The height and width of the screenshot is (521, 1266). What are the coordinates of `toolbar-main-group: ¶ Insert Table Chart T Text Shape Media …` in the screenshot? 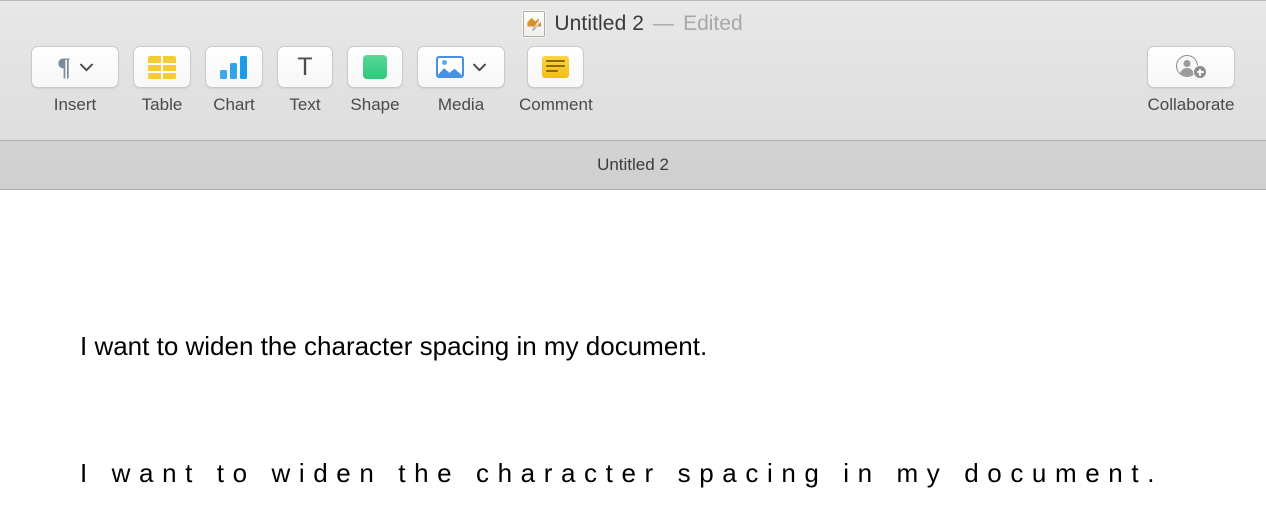 It's located at (312, 80).